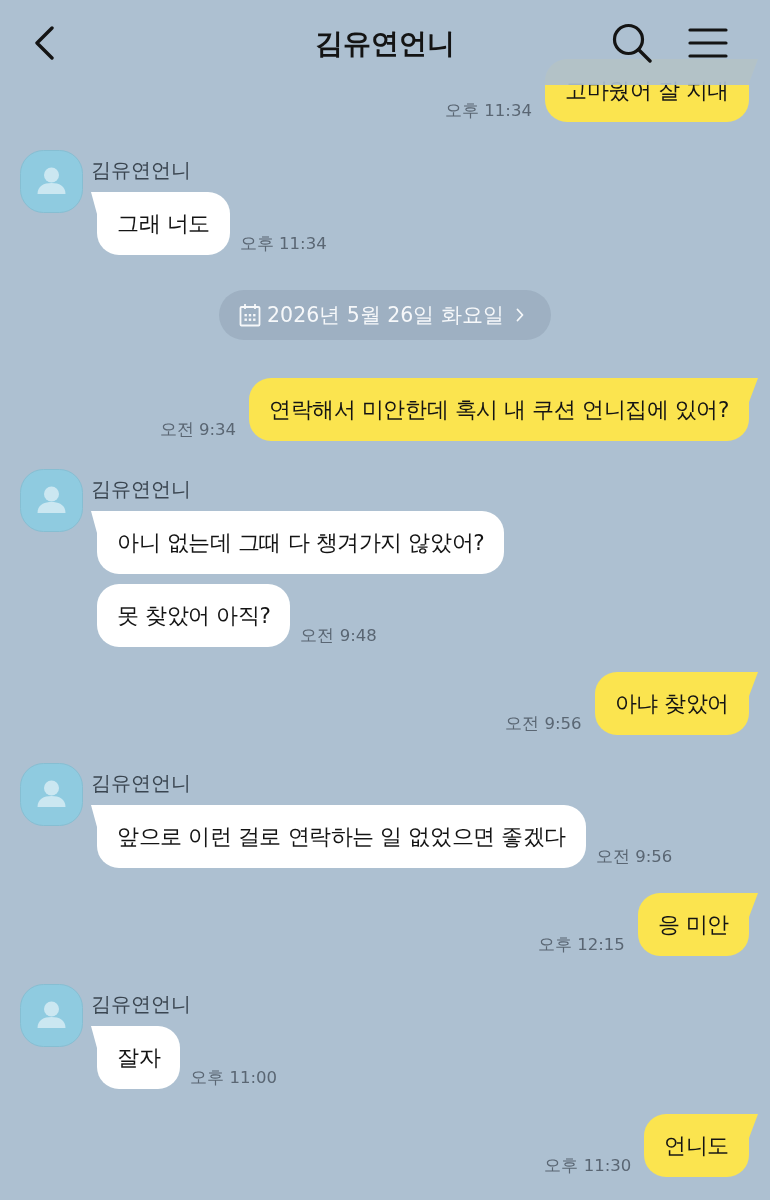 The height and width of the screenshot is (1200, 770). What do you see at coordinates (581, 945) in the screenshot?
I see `message-time: 오후 12:15` at bounding box center [581, 945].